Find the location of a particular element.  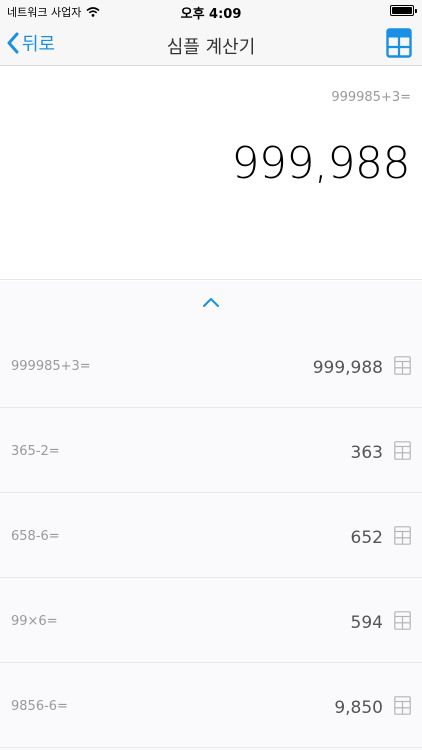

history-expression: 99×6= is located at coordinates (34, 621).